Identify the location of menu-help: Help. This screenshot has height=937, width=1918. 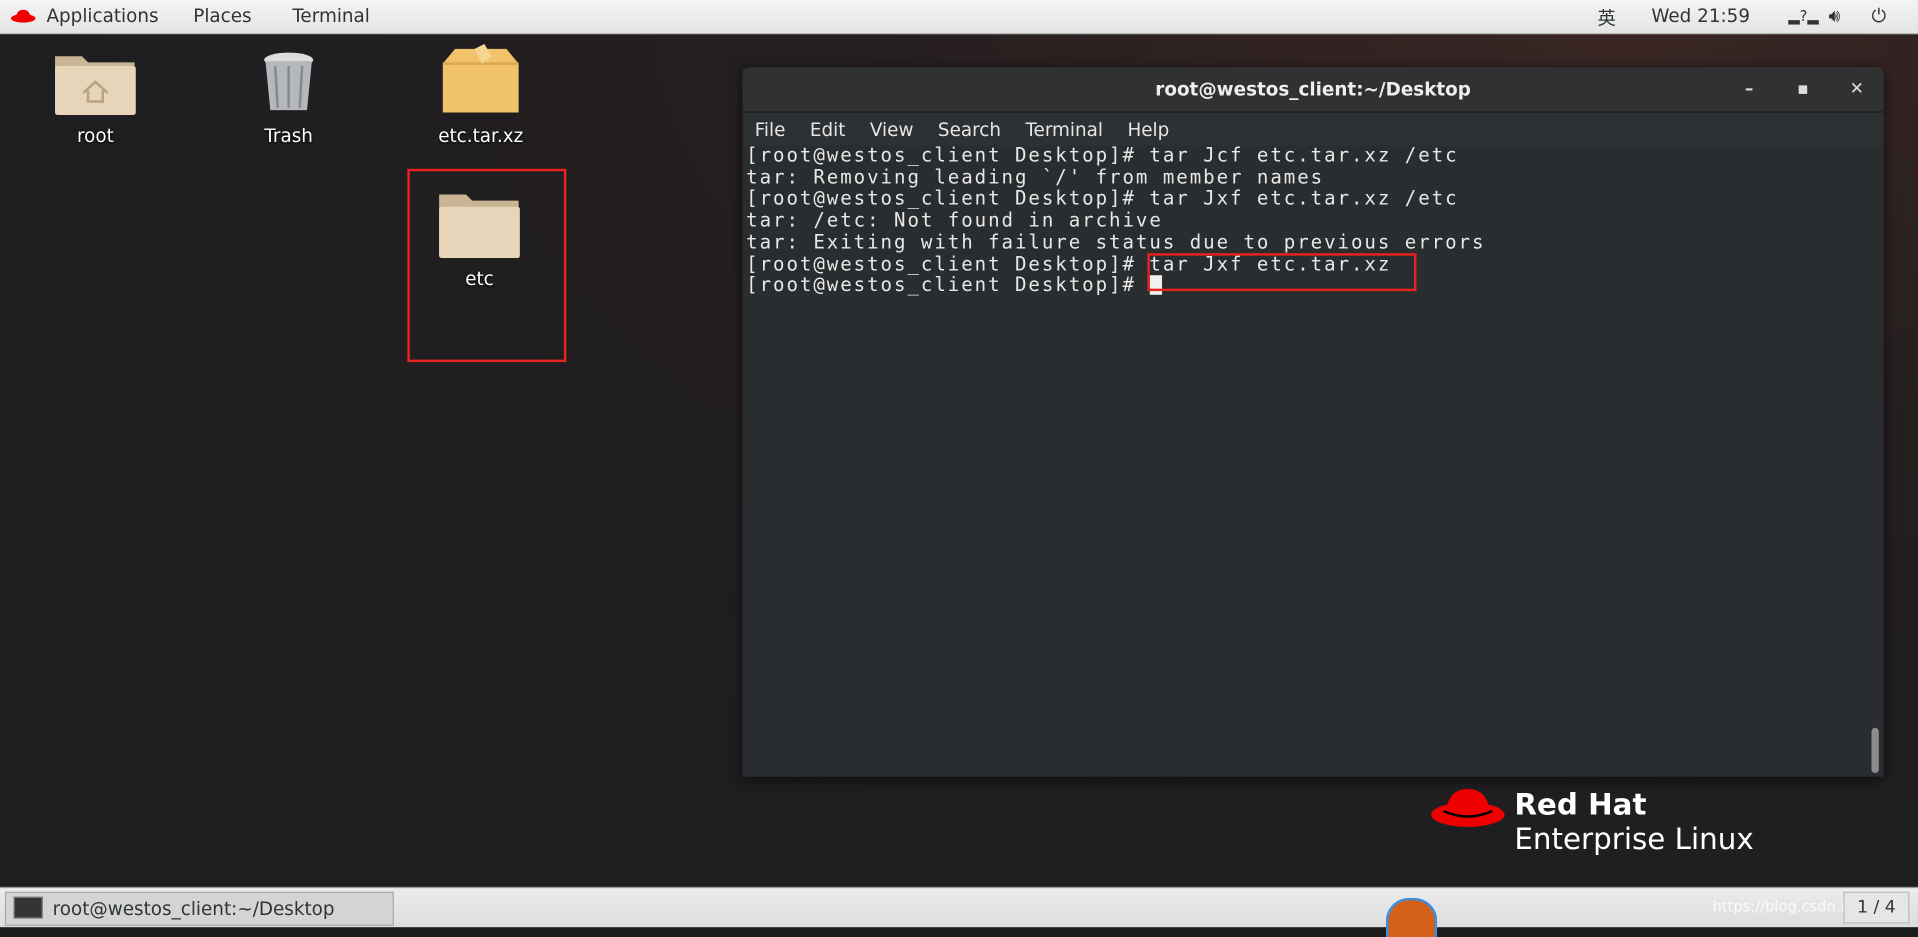
(1148, 129).